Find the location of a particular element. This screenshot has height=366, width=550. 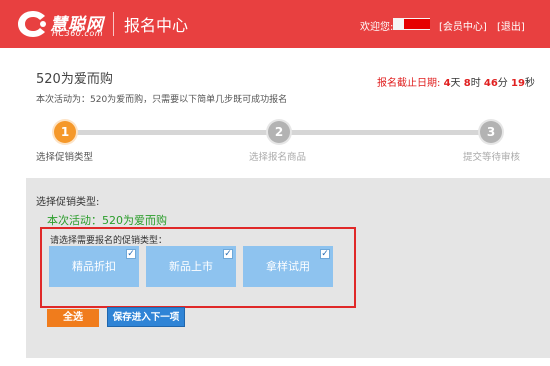

logout-link: [退出] is located at coordinates (511, 25).